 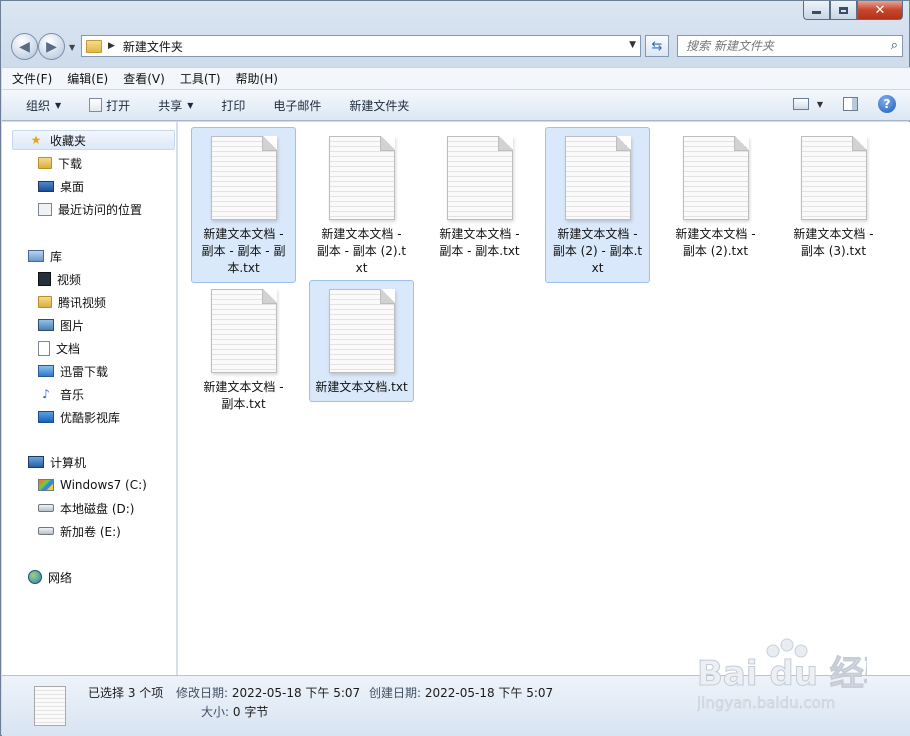 What do you see at coordinates (111, 46) in the screenshot?
I see `breadcrumb-chevron-icon: ▶` at bounding box center [111, 46].